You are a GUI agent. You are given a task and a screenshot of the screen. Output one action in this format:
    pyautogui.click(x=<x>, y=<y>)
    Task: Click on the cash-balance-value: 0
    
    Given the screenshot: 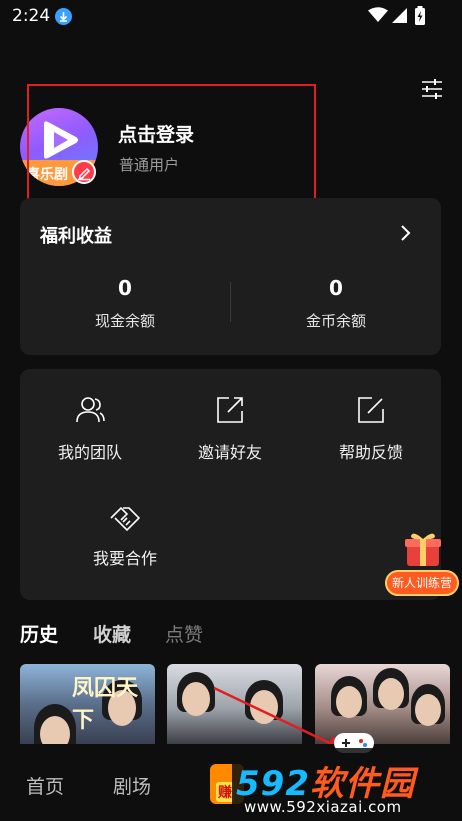 What is the action you would take?
    pyautogui.click(x=125, y=288)
    